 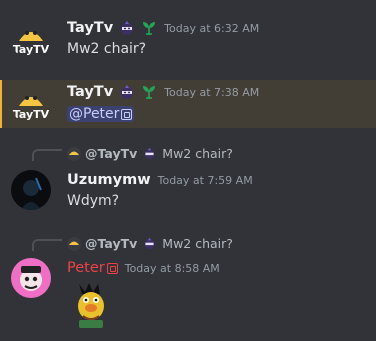 What do you see at coordinates (211, 28) in the screenshot?
I see `timestamp: Today at 6:32 AM` at bounding box center [211, 28].